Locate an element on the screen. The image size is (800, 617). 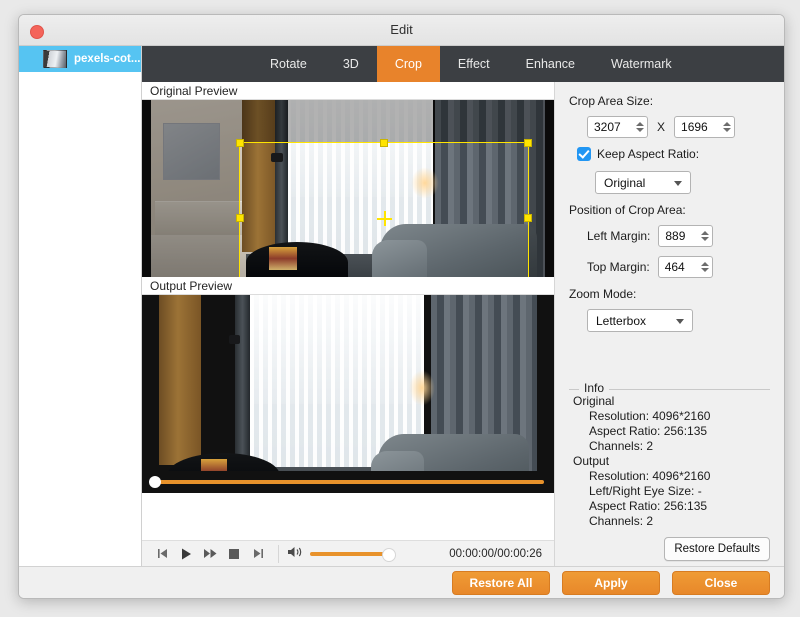
restore-defaults-button: Restore Defaults is located at coordinates (717, 549).